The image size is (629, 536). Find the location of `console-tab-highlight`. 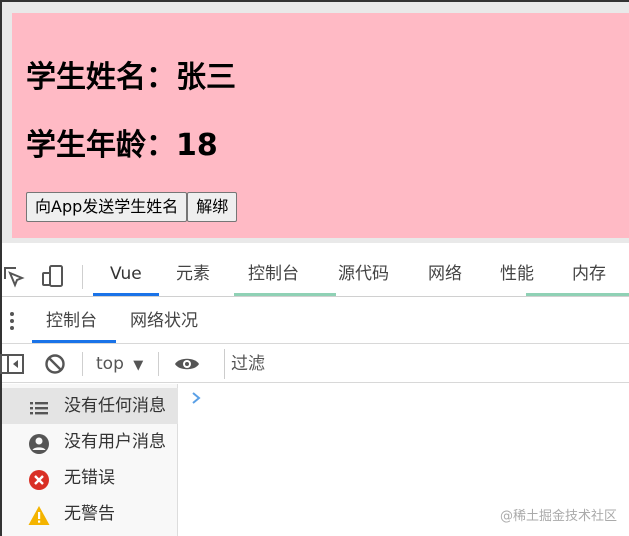

console-tab-highlight is located at coordinates (285, 294).